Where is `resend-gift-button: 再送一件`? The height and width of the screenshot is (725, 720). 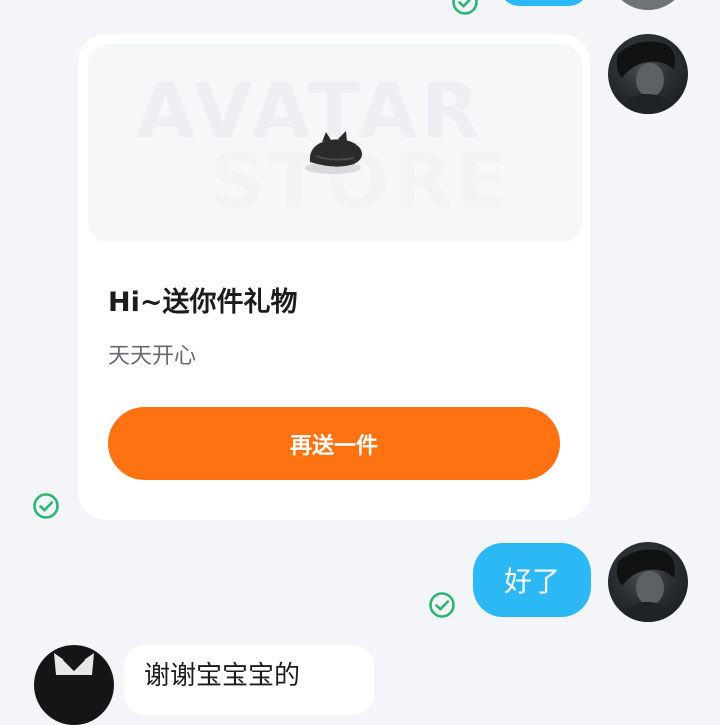 resend-gift-button: 再送一件 is located at coordinates (334, 443).